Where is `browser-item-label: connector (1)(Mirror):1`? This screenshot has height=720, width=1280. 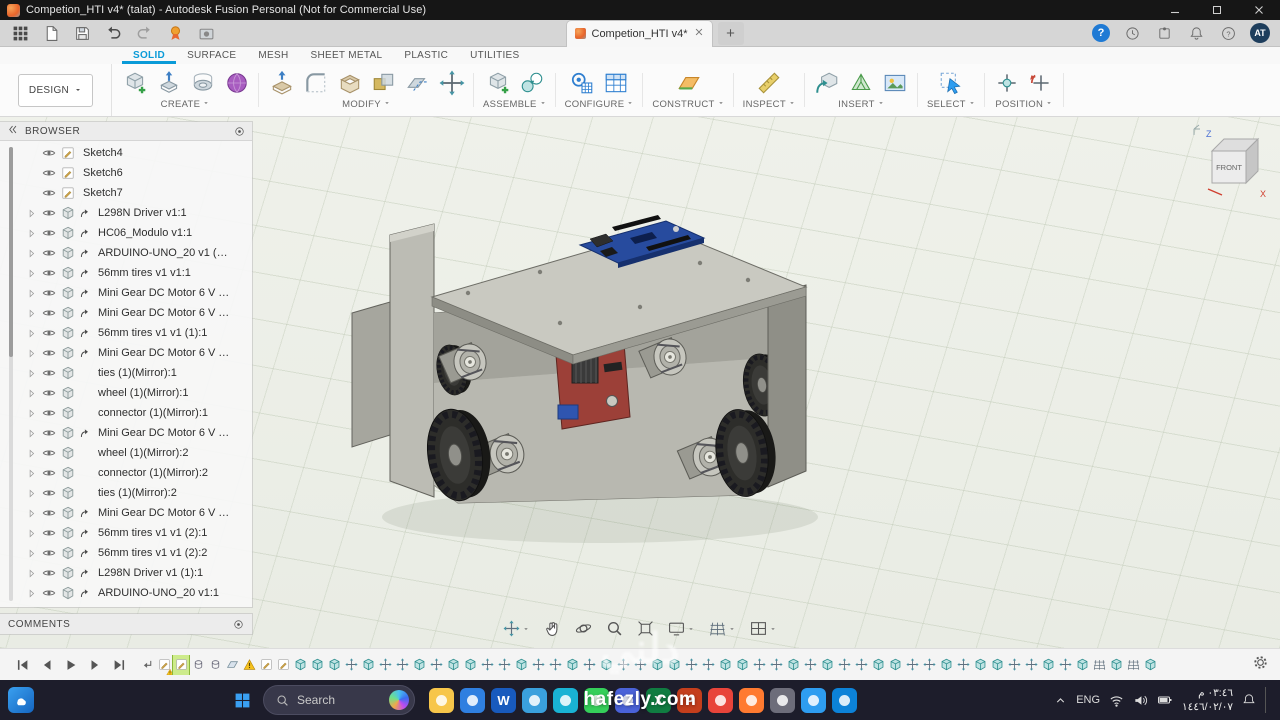 browser-item-label: connector (1)(Mirror):1 is located at coordinates (153, 413).